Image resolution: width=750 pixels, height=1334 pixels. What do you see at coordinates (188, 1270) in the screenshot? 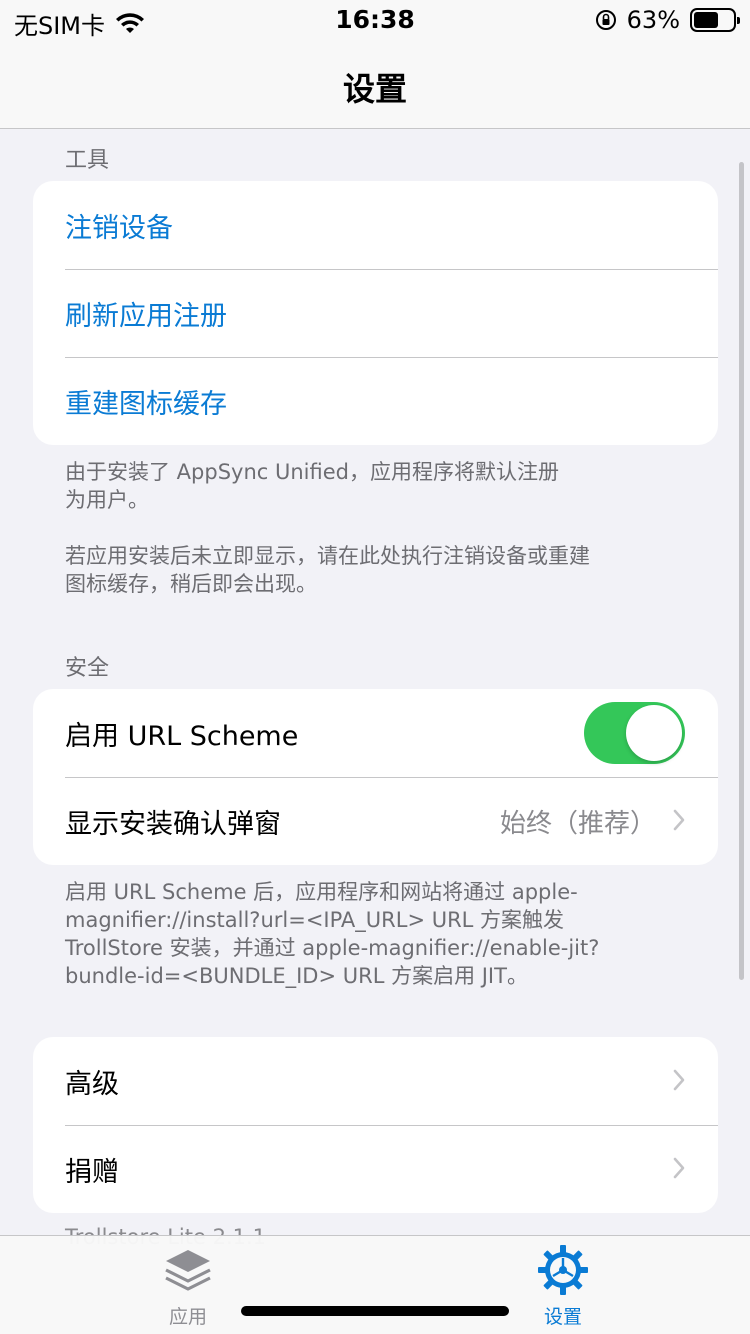
I see `stack-icon` at bounding box center [188, 1270].